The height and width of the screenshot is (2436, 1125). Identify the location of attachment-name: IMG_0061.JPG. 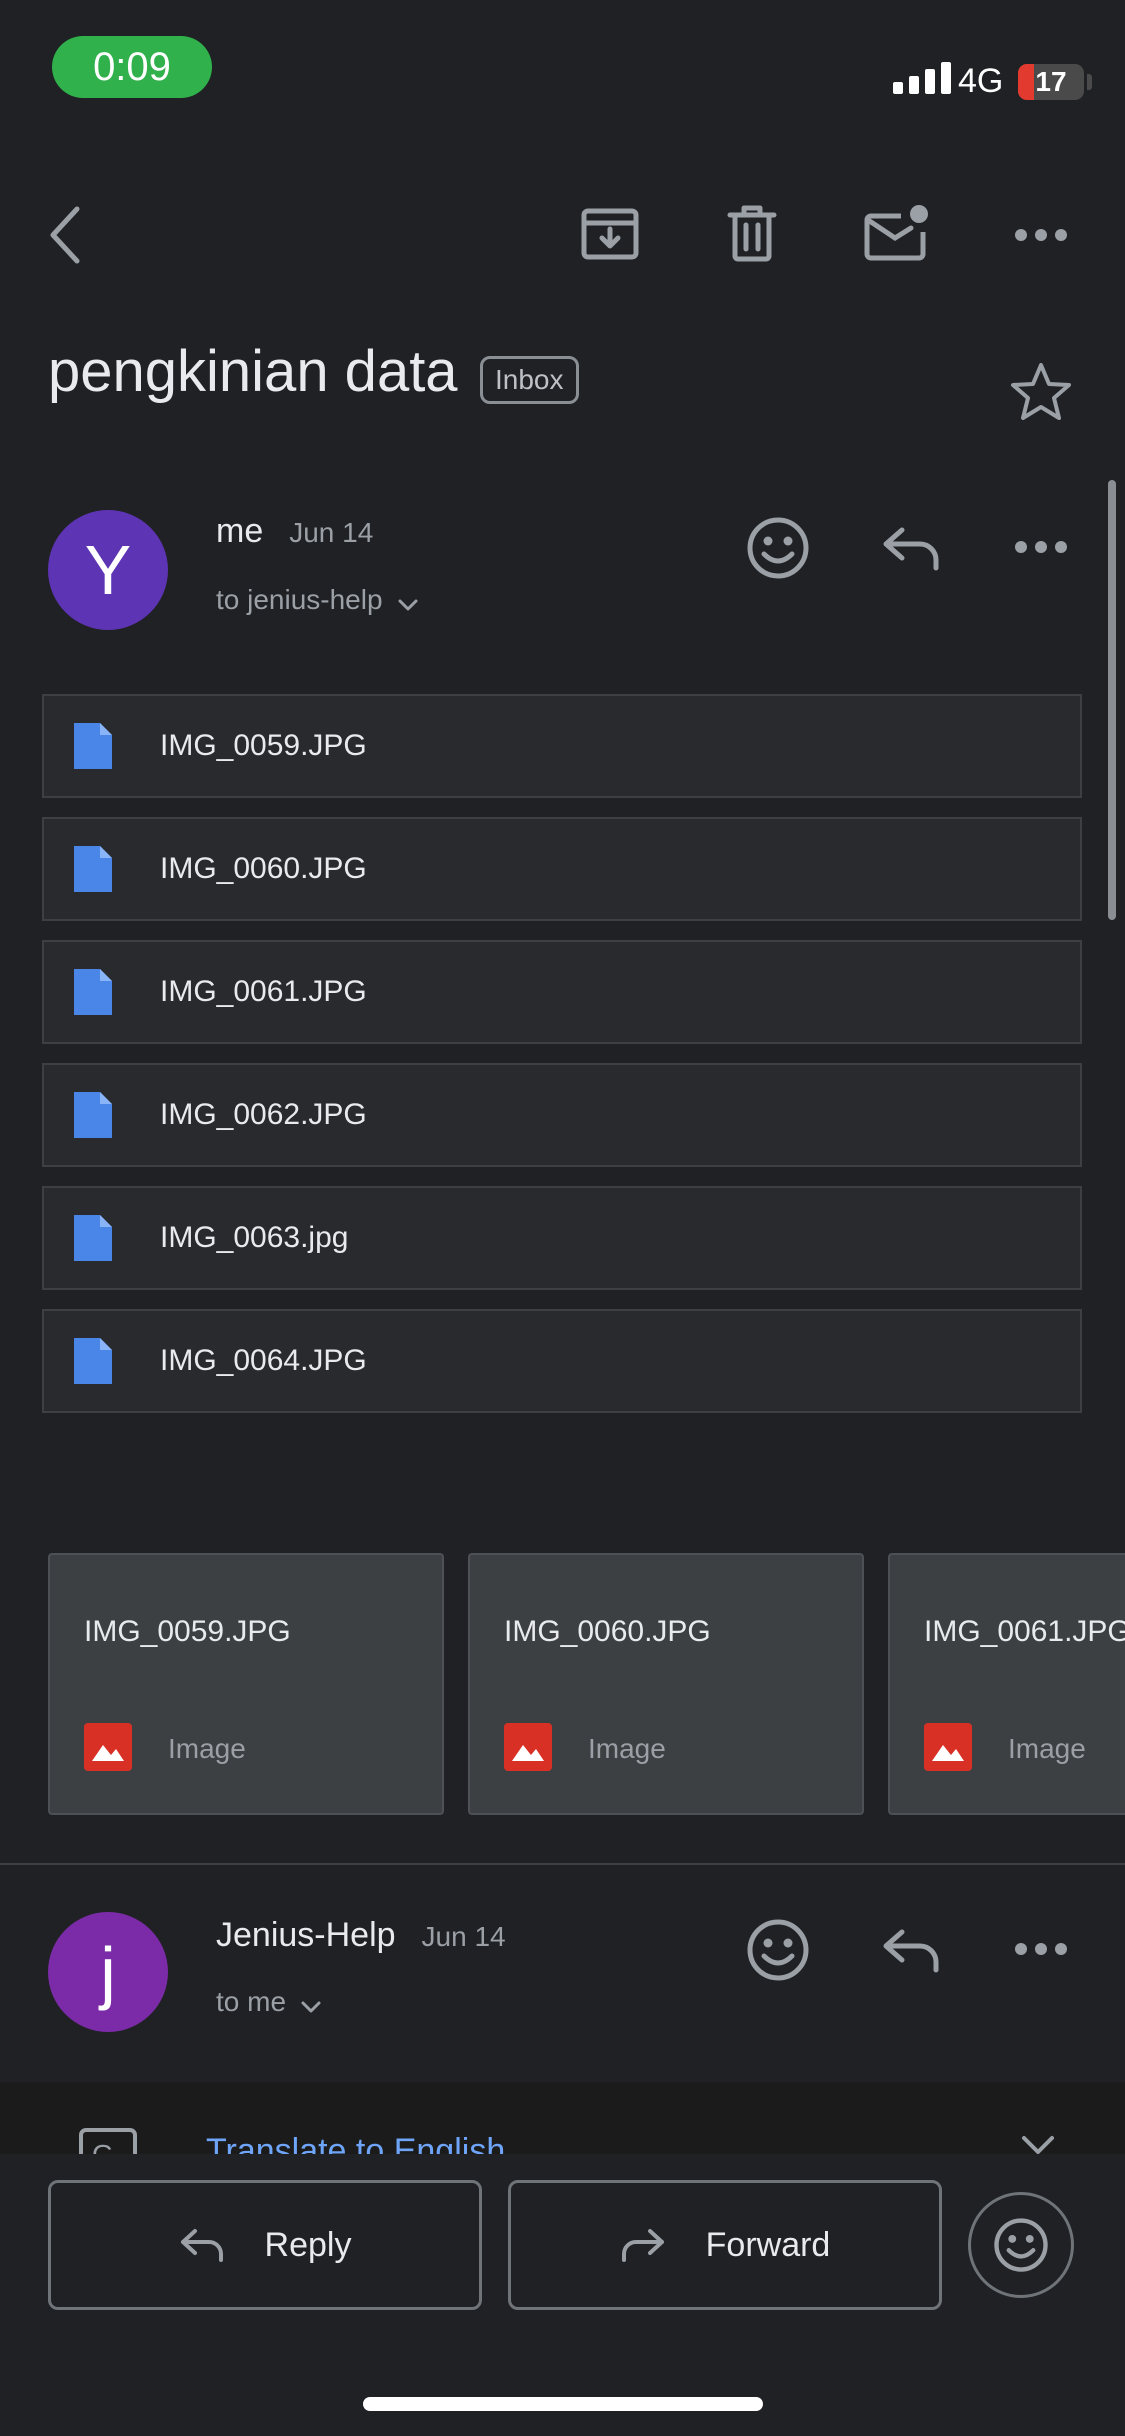
(263, 991).